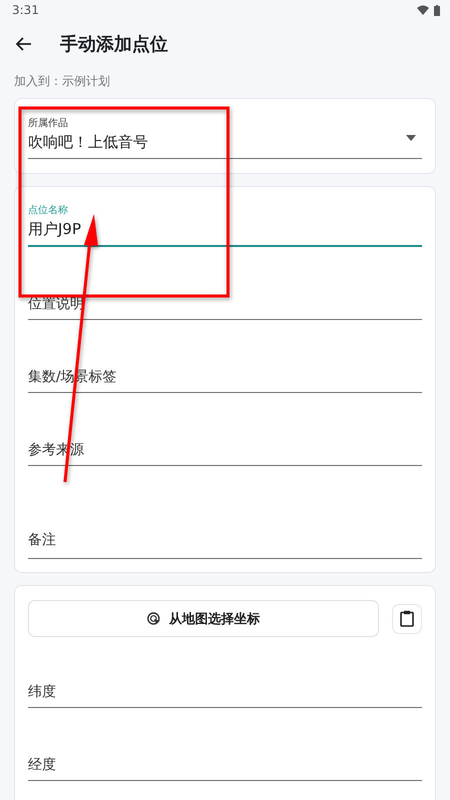  Describe the element at coordinates (225, 756) in the screenshot. I see `text-field: 经度` at that location.